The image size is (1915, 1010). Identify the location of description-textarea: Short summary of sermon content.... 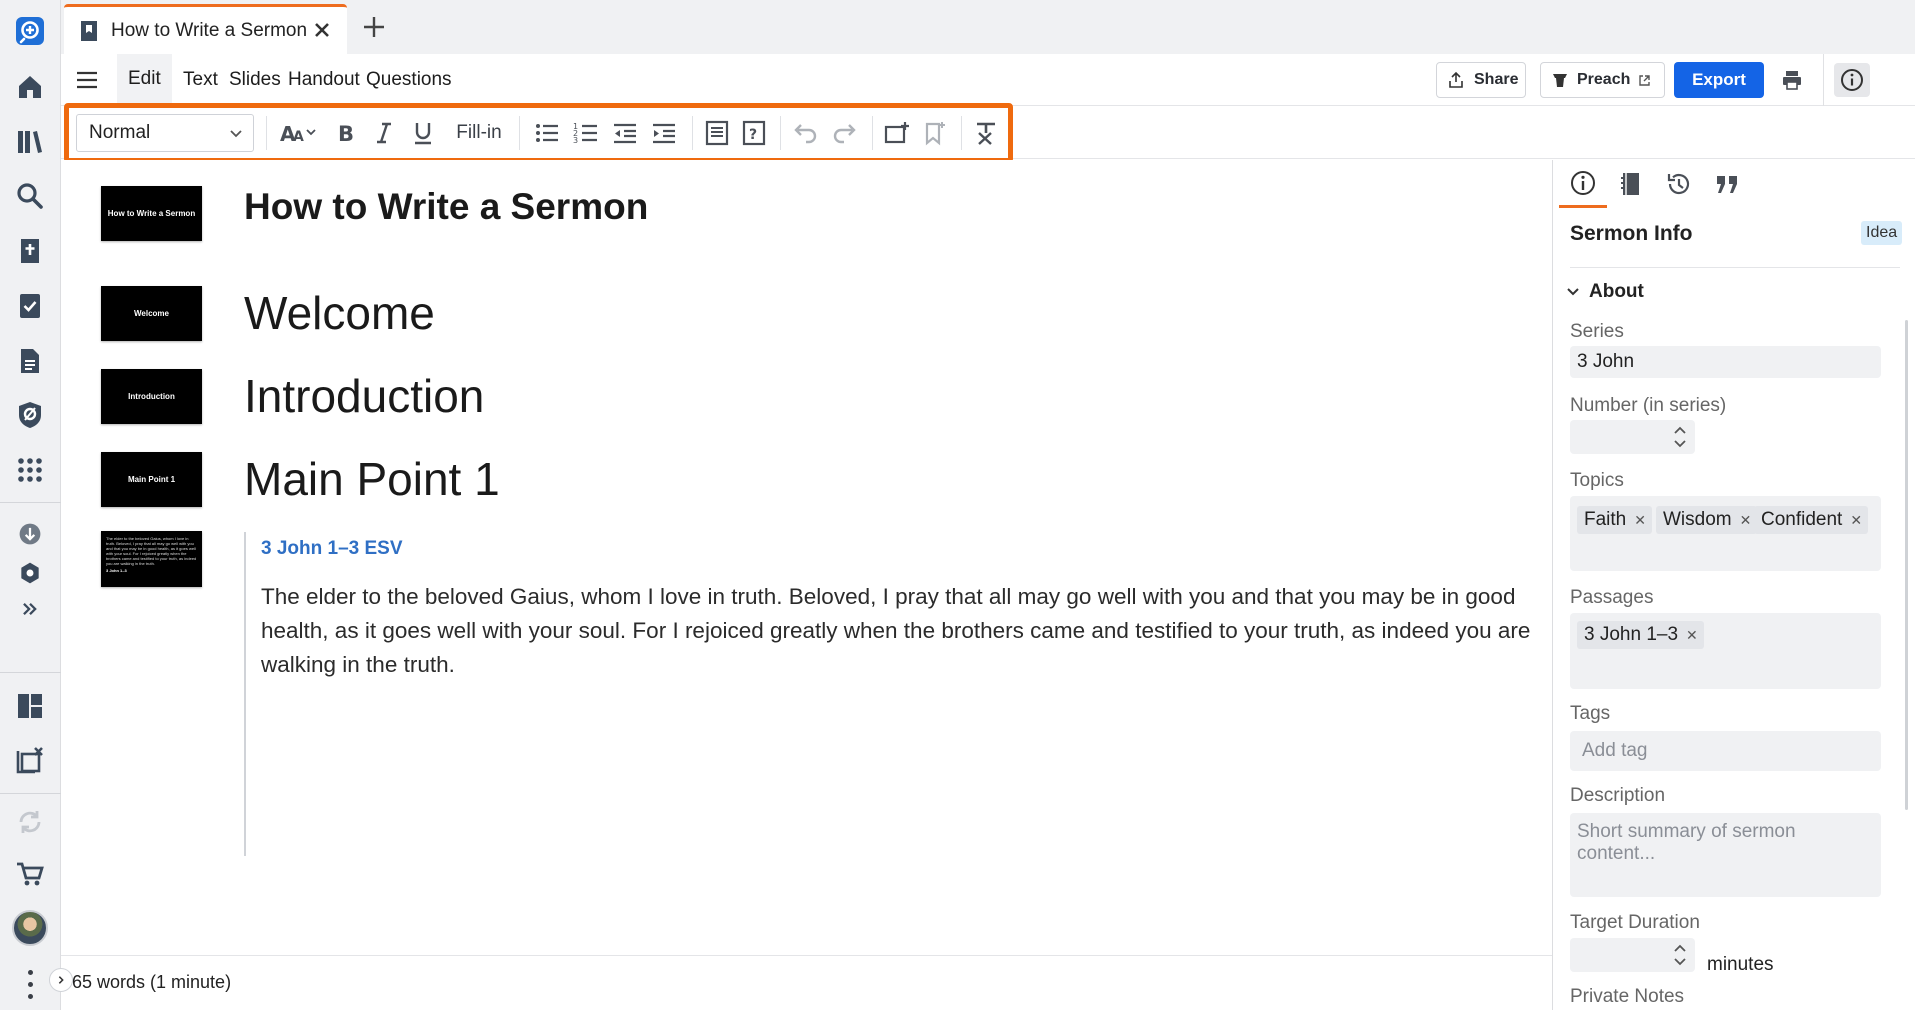
(1725, 855).